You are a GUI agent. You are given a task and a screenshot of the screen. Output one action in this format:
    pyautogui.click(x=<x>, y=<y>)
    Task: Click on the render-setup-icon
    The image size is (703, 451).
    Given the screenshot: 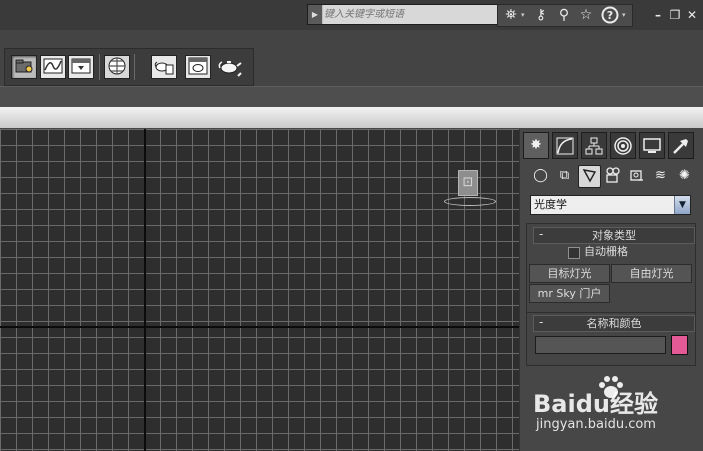 What is the action you would take?
    pyautogui.click(x=81, y=67)
    